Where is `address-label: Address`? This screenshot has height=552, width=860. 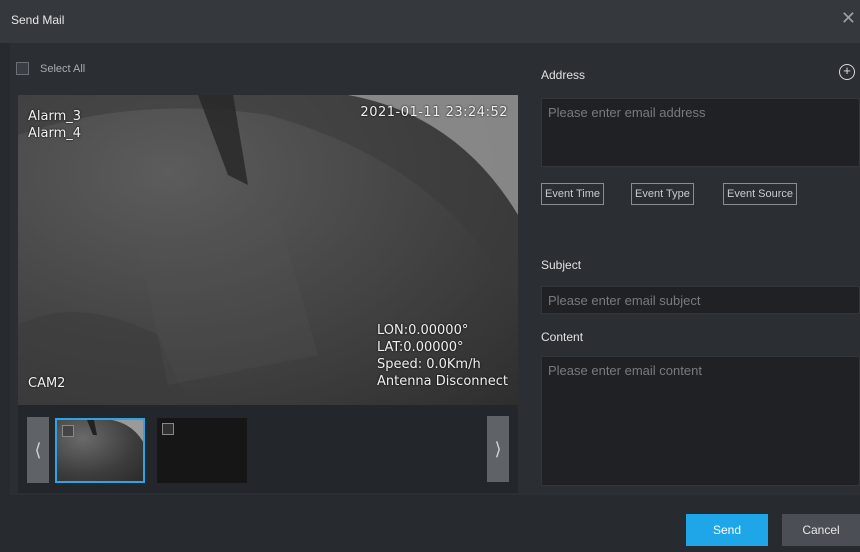 address-label: Address is located at coordinates (563, 75).